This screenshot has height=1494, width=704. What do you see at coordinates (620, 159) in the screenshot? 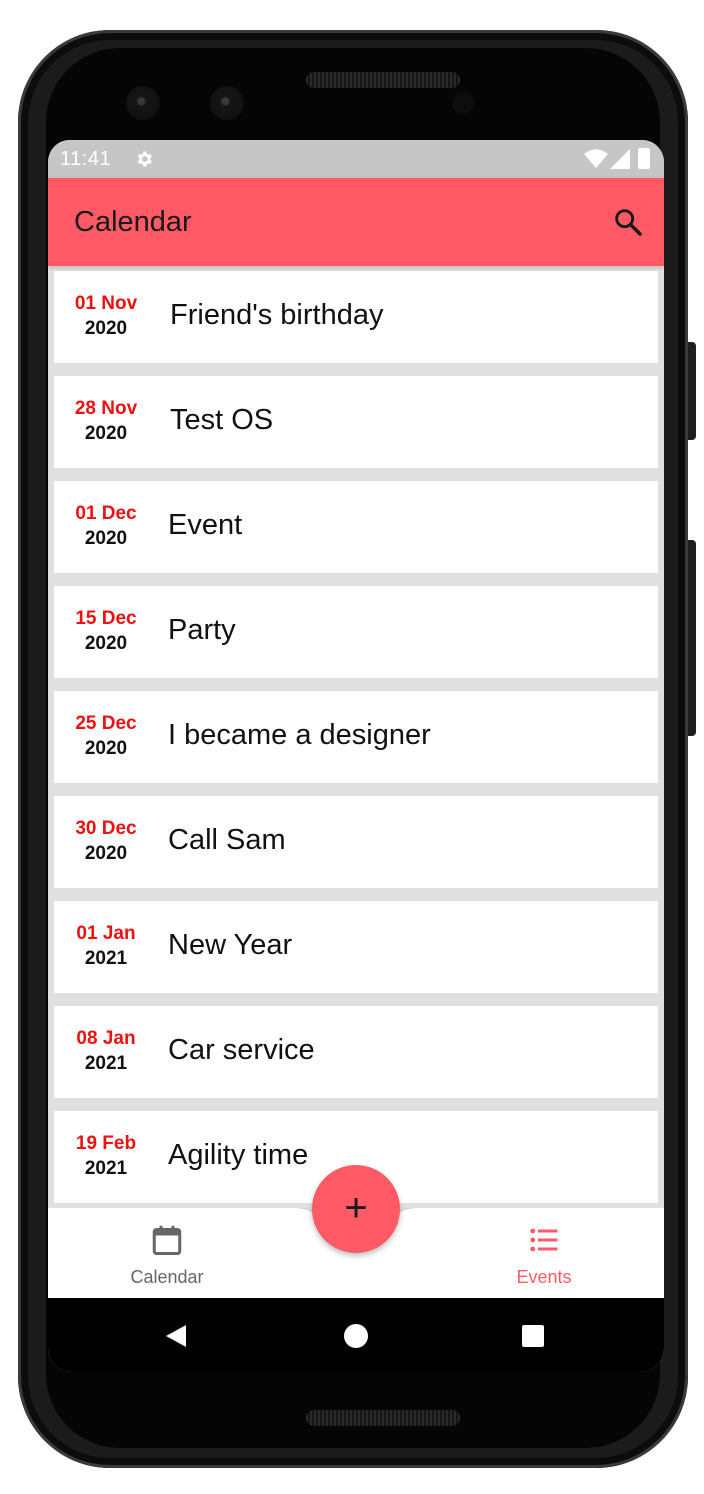
I see `signal-icon` at bounding box center [620, 159].